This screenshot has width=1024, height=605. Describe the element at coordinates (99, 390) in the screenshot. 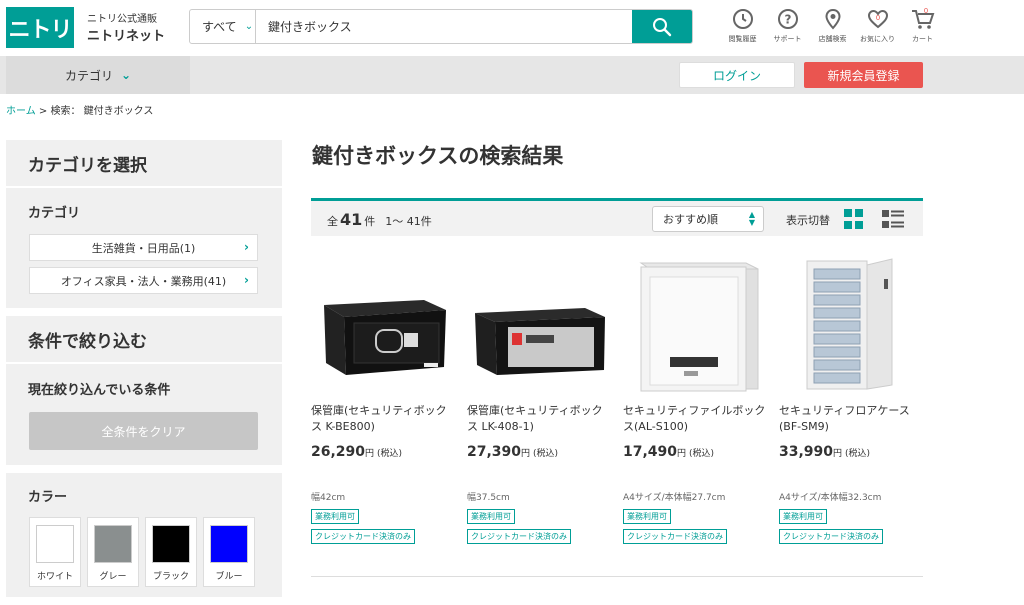

I see `current-filter-label: 現在絞り込んでいる条件` at that location.